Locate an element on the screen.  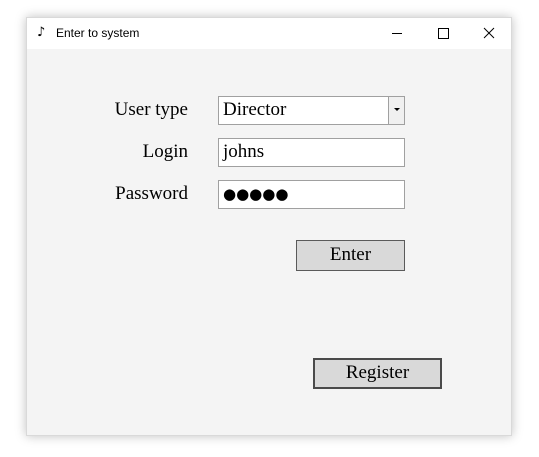
enter-button: Enter is located at coordinates (350, 255).